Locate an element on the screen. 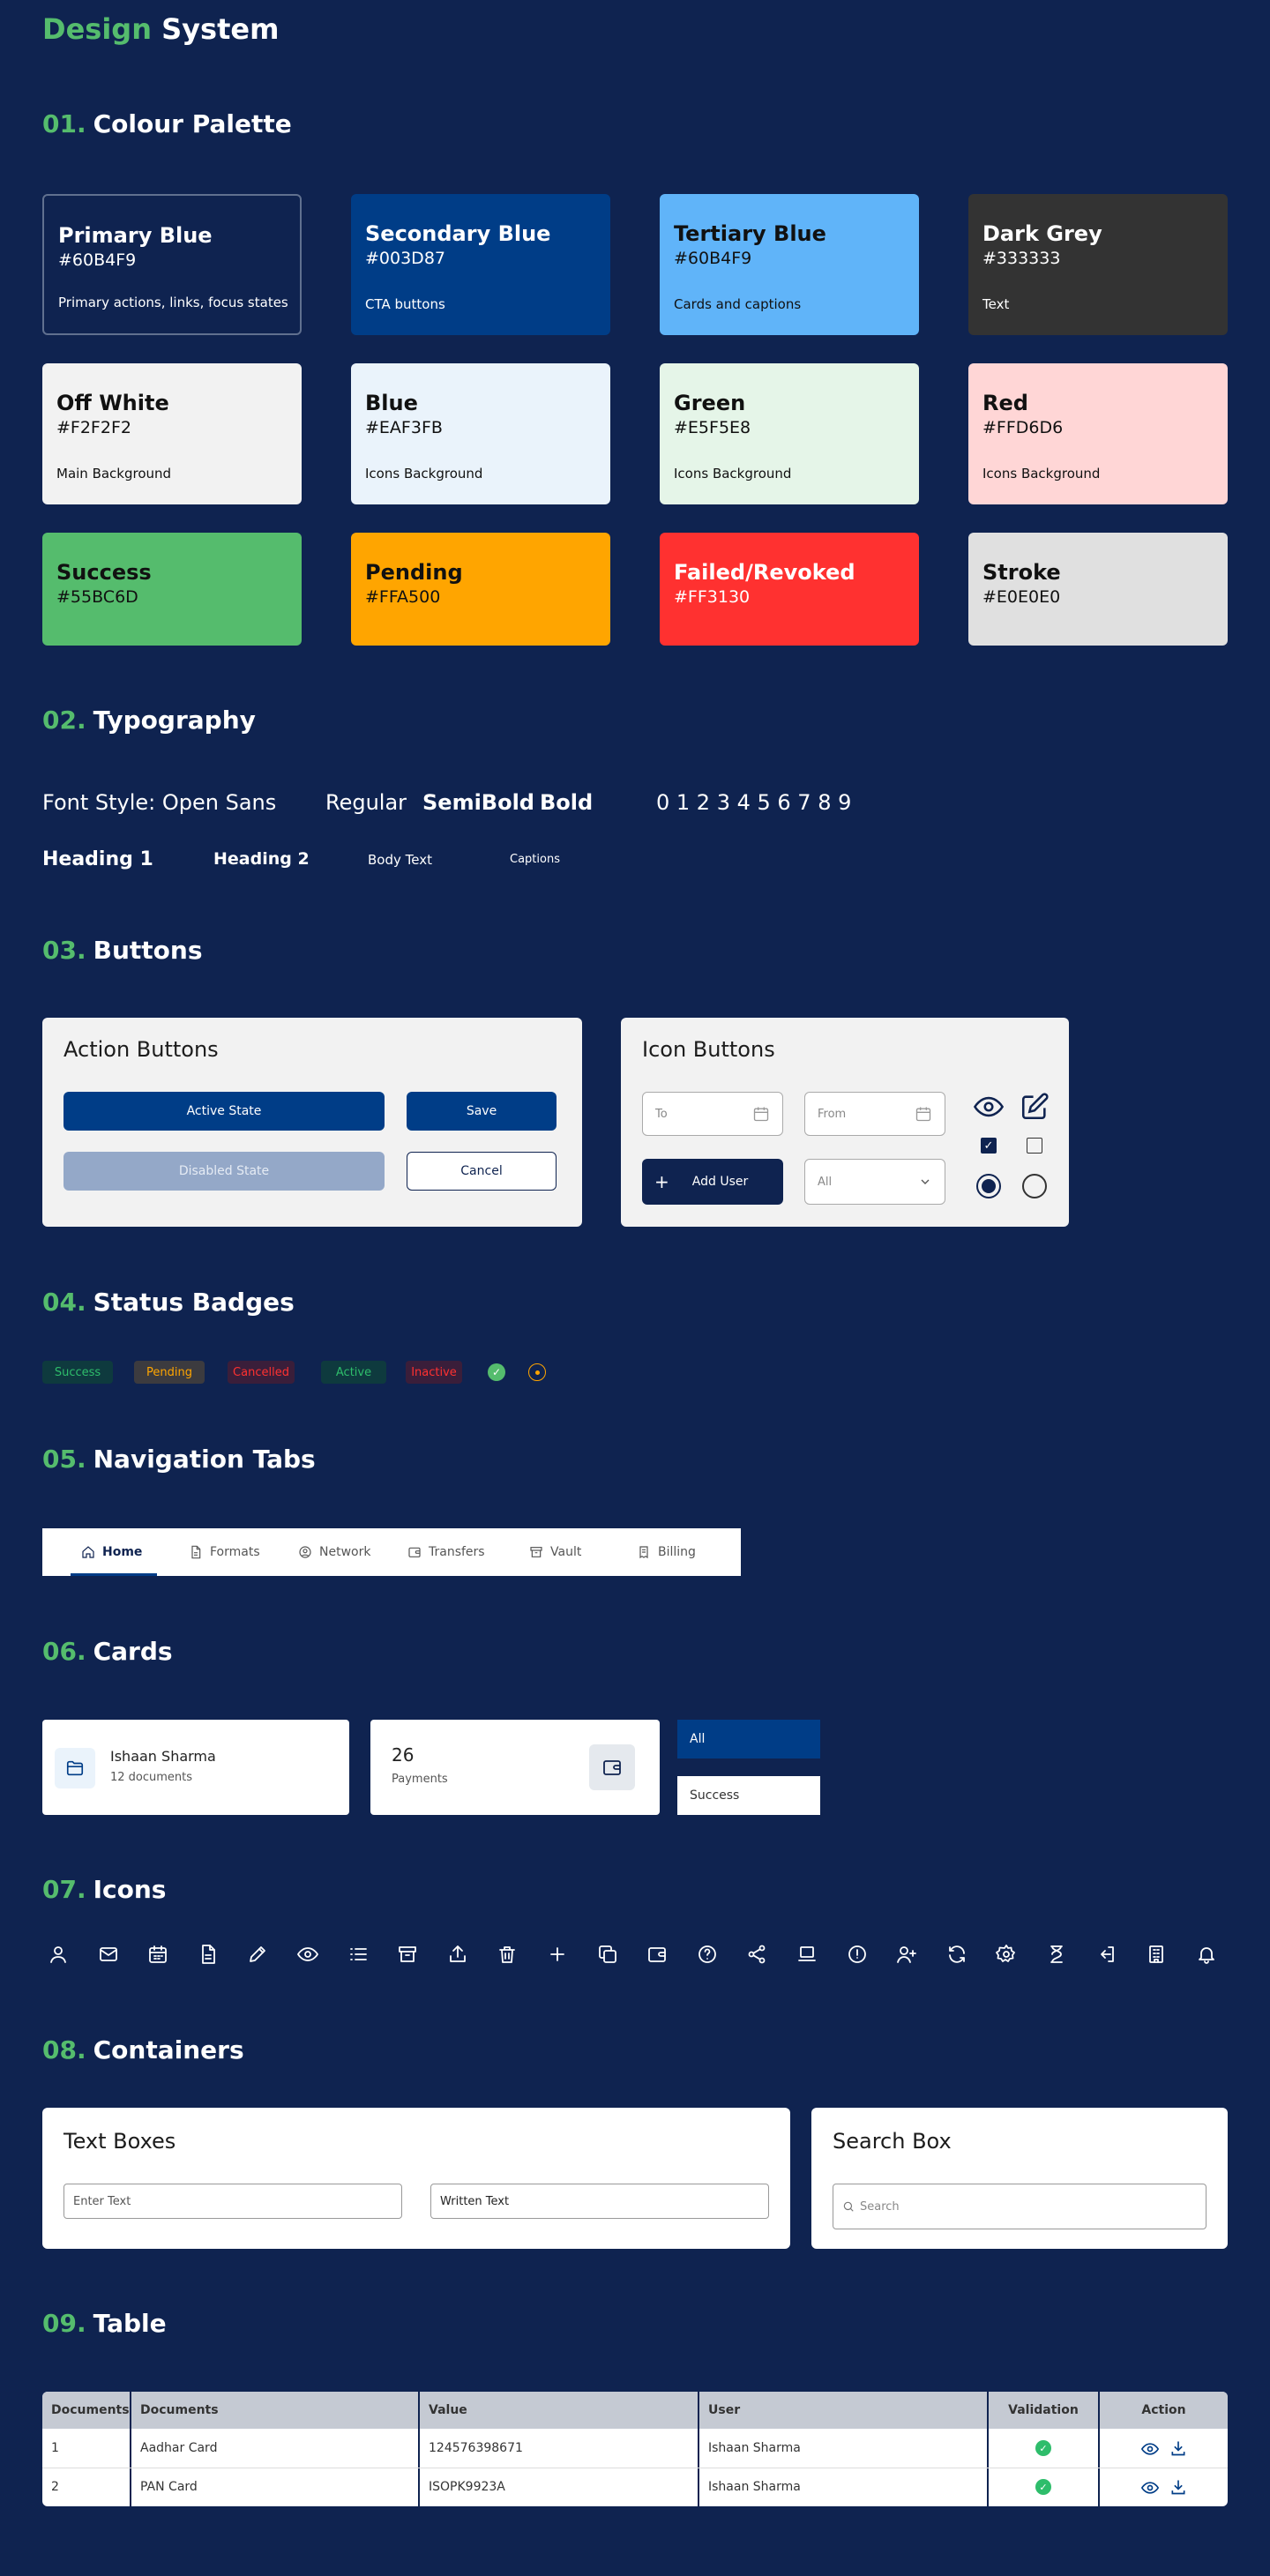 The image size is (1270, 2576). swatch-name: Tertiary Blue is located at coordinates (750, 233).